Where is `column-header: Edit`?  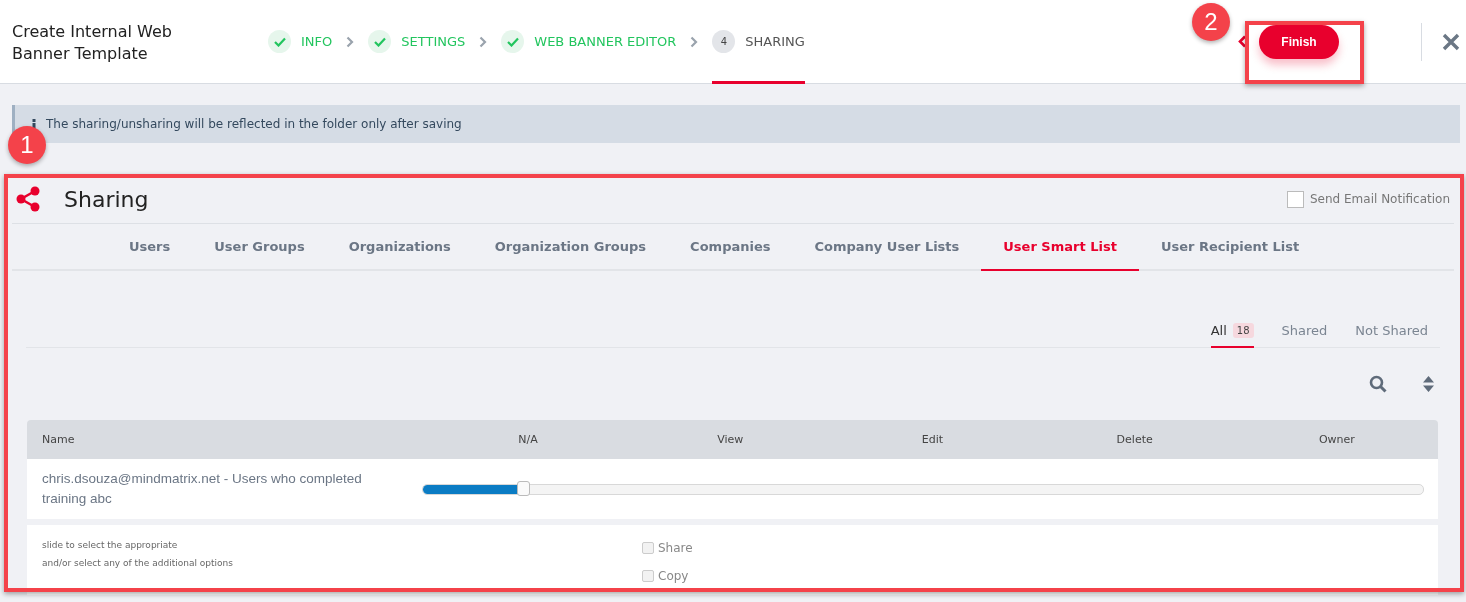 column-header: Edit is located at coordinates (932, 439).